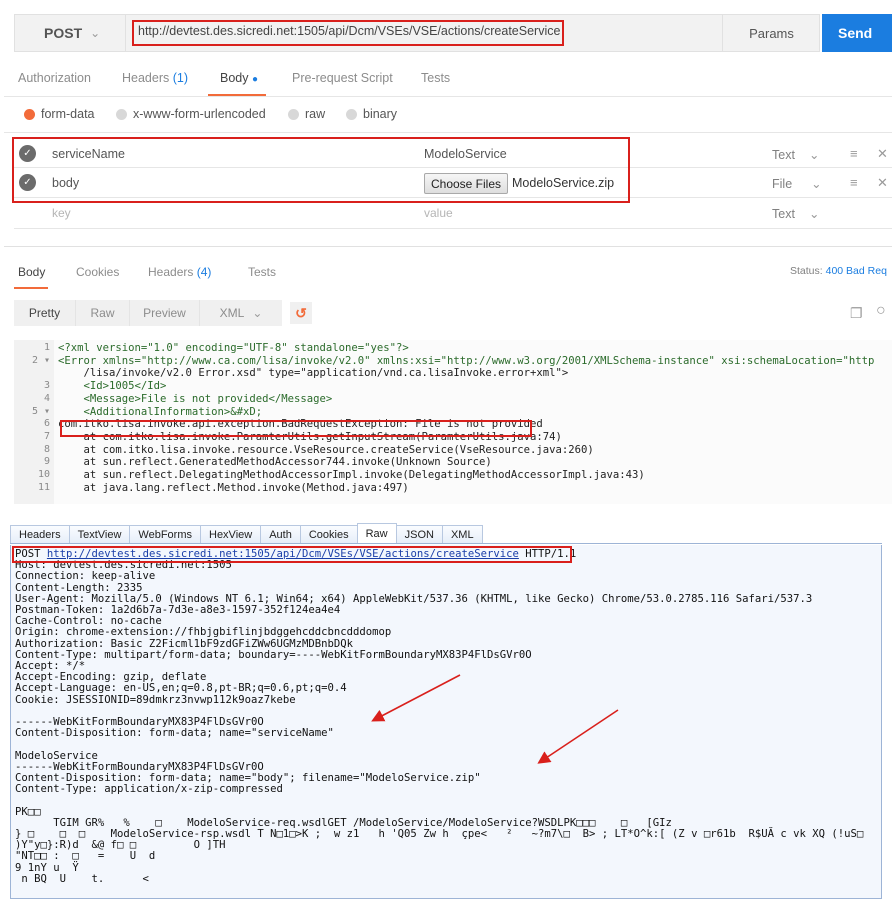 The width and height of the screenshot is (892, 899). I want to click on arrow-to-body-part, so click(578, 736).